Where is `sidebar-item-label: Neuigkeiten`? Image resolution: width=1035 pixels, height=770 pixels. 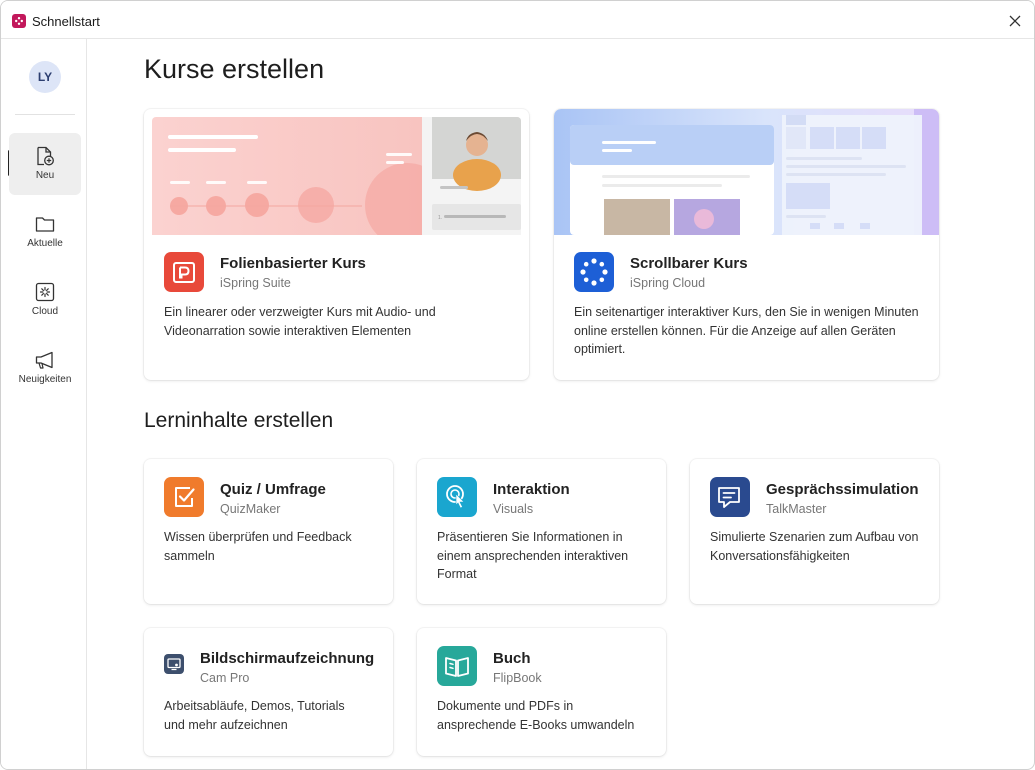
sidebar-item-label: Neuigkeiten is located at coordinates (45, 379).